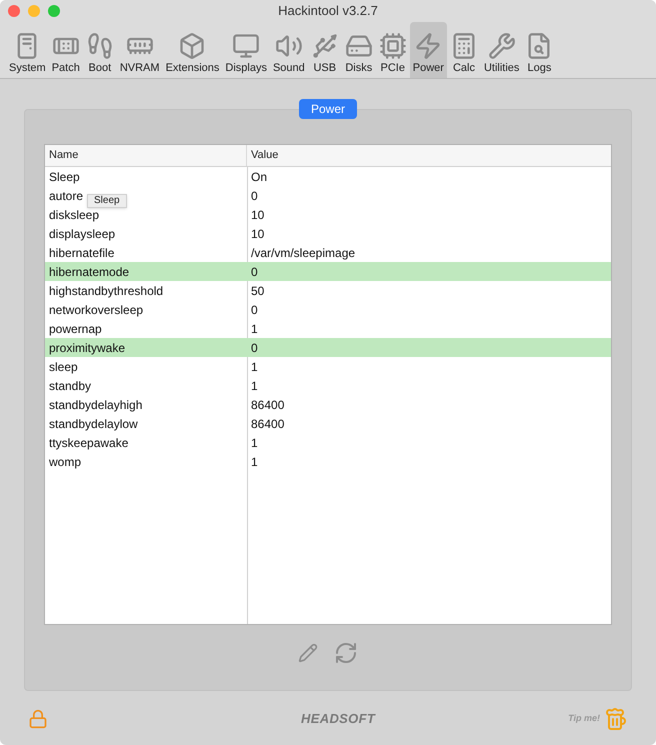 The width and height of the screenshot is (656, 745). What do you see at coordinates (328, 11) in the screenshot?
I see `window-title: Hackintool v3.2.7` at bounding box center [328, 11].